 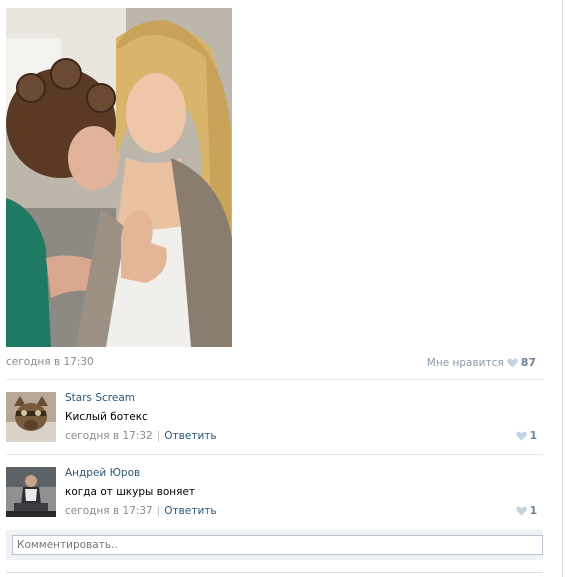 I want to click on post-like-button: Мне нравится 87, so click(x=481, y=362).